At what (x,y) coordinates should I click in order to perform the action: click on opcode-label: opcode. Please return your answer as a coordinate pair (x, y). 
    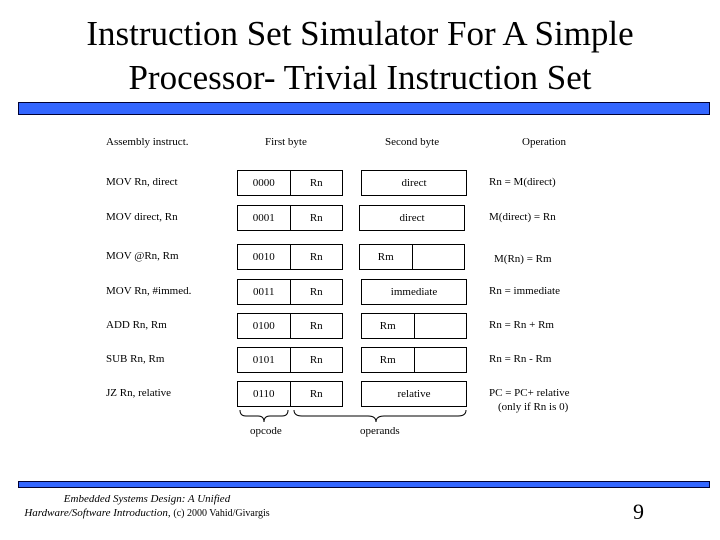
    Looking at the image, I should click on (266, 431).